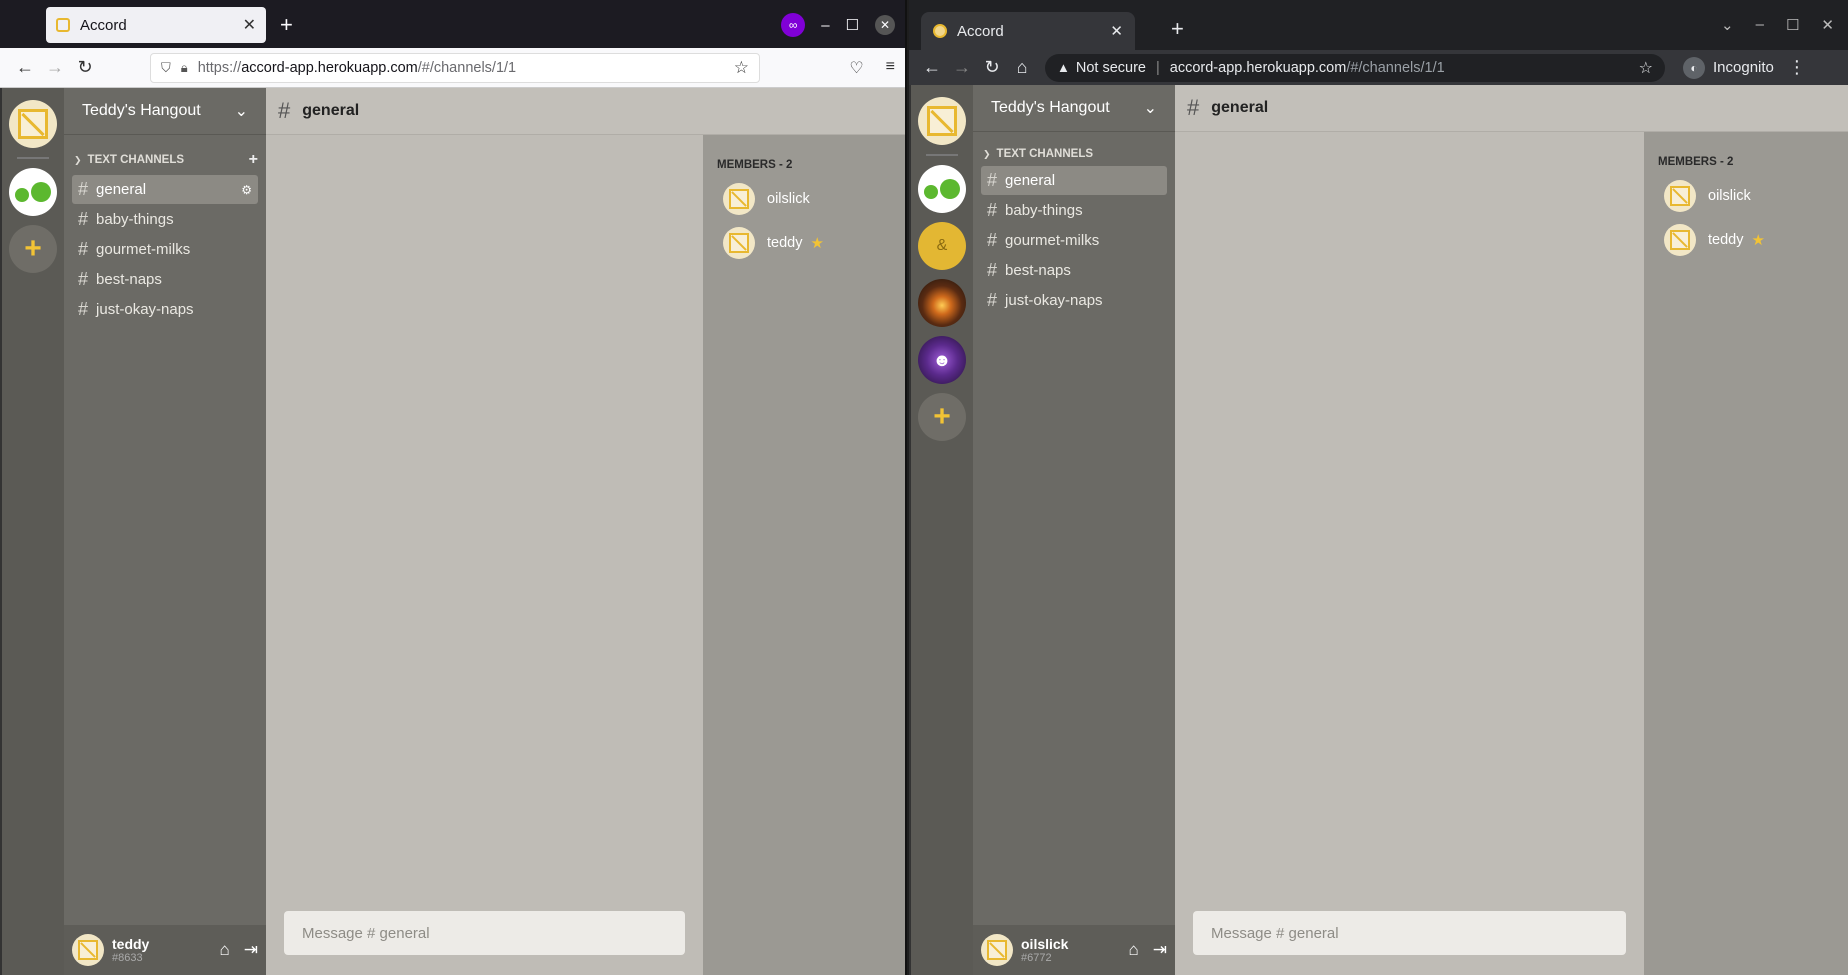 This screenshot has height=975, width=1848. Describe the element at coordinates (131, 943) in the screenshot. I see `username: teddy` at that location.